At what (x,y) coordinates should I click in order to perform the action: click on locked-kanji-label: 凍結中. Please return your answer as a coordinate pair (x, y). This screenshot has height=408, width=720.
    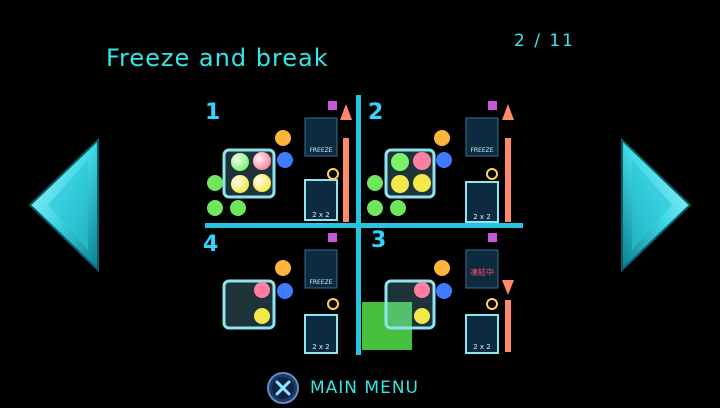
    Looking at the image, I should click on (482, 272).